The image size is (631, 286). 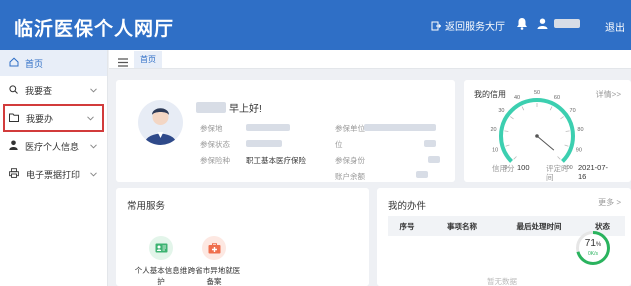 I want to click on service-label: 个人基本信息维, so click(x=161, y=270).